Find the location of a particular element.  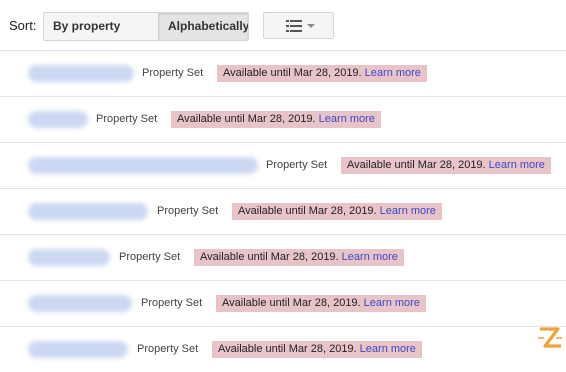

sort-toolbar: Sort: By property health Alphabetically is located at coordinates (283, 25).